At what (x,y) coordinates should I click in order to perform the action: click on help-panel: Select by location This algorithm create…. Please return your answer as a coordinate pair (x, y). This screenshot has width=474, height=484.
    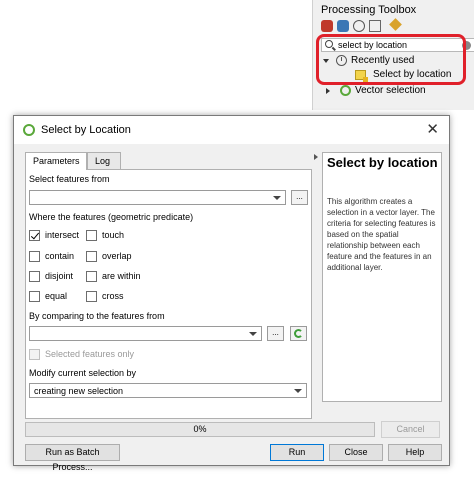
    Looking at the image, I should click on (382, 277).